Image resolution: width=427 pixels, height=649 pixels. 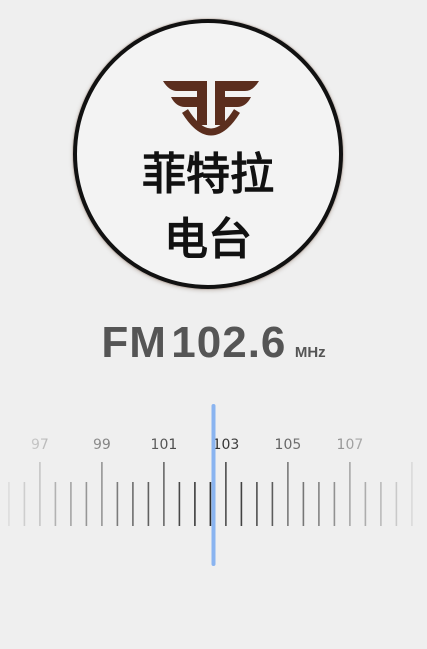 I want to click on scale-label: 101, so click(x=164, y=445).